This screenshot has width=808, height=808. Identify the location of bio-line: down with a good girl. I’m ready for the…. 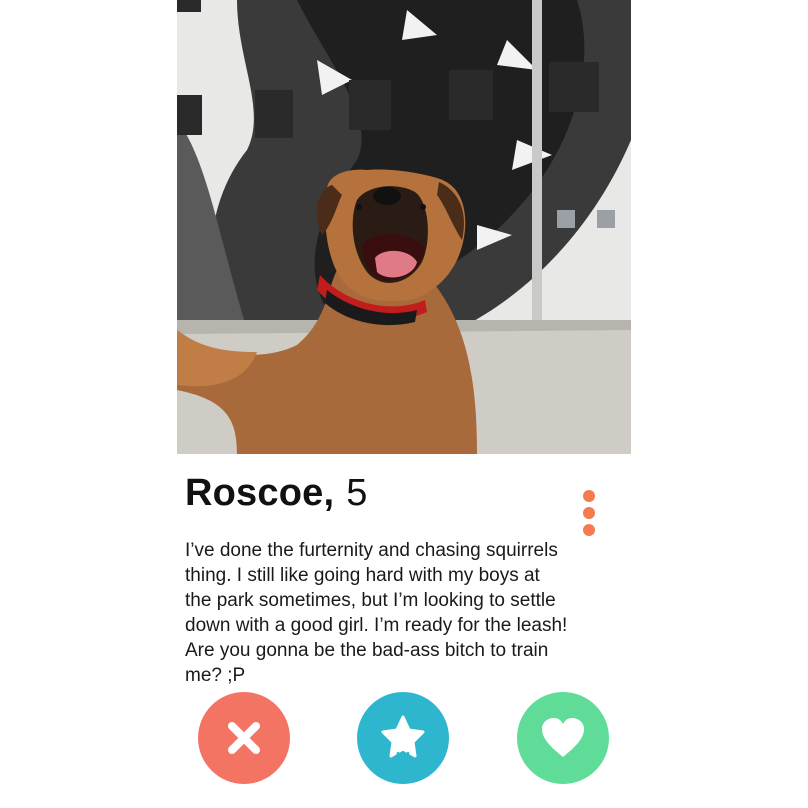
(376, 625).